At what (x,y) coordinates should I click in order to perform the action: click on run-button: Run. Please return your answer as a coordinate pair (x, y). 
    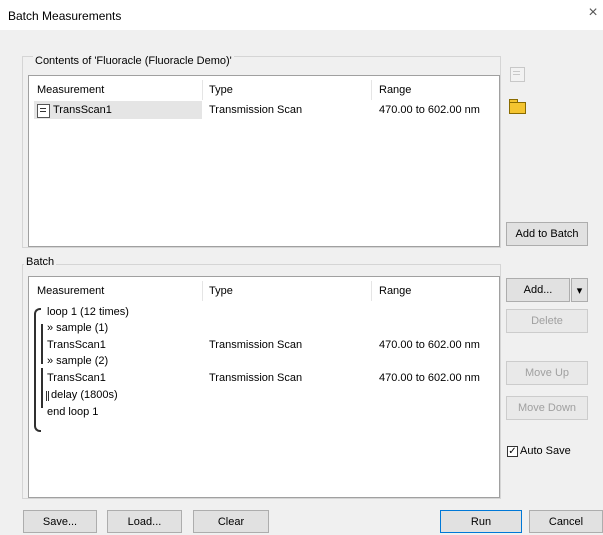
    Looking at the image, I should click on (481, 521).